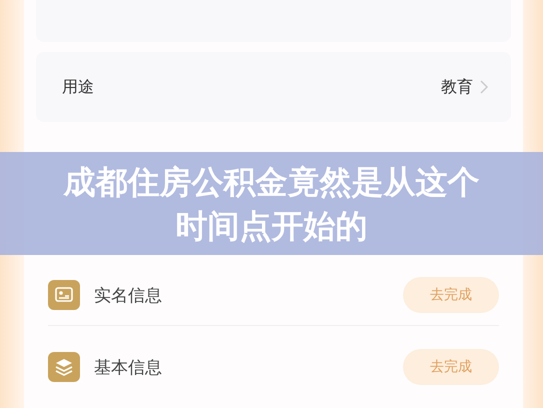 Image resolution: width=543 pixels, height=408 pixels. Describe the element at coordinates (78, 87) in the screenshot. I see `row-label: 用途` at that location.